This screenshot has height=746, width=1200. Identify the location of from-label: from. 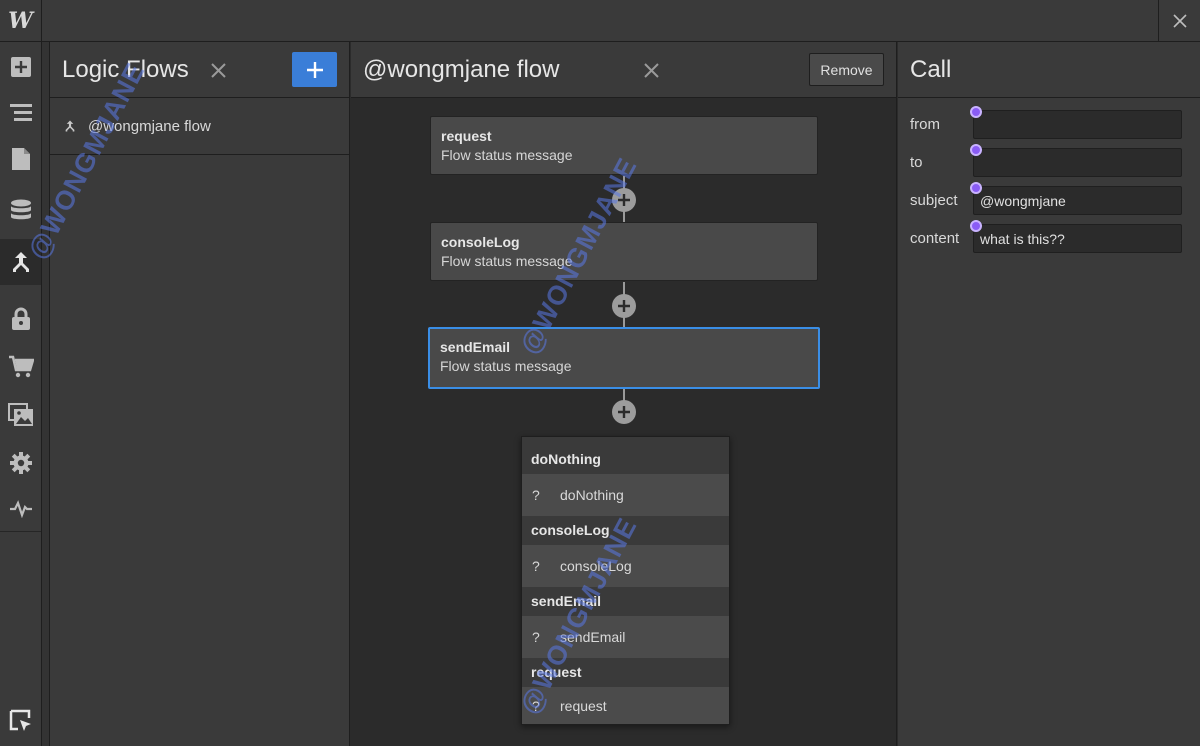
(925, 124).